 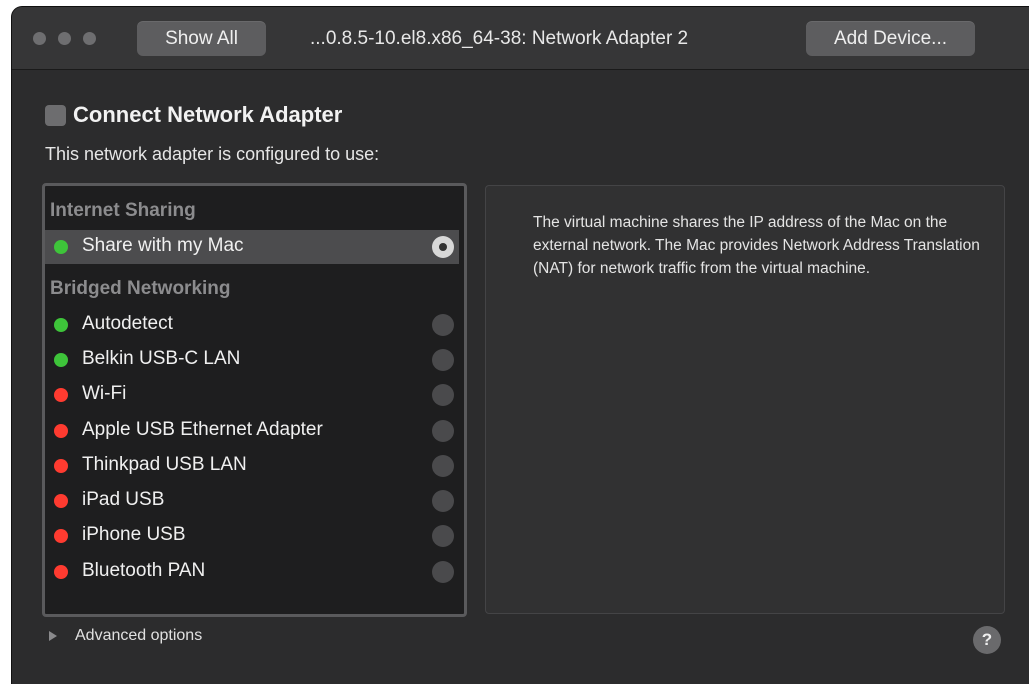 I want to click on advanced-options-disclosure: Advanced options, so click(x=125, y=636).